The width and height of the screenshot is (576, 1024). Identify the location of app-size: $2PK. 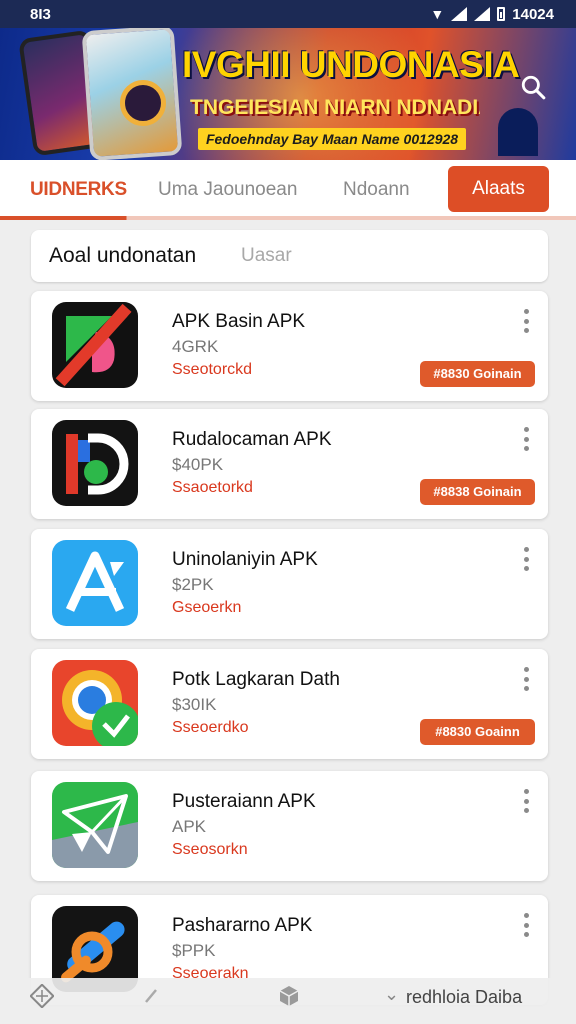
(193, 584).